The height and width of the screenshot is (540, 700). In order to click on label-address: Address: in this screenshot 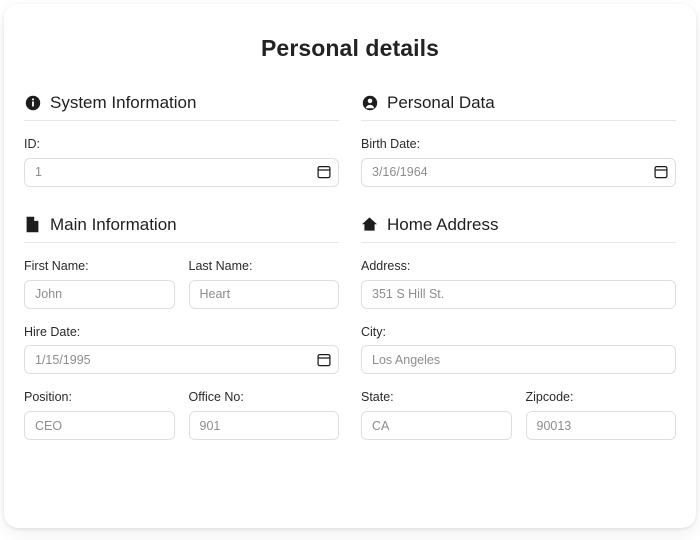, I will do `click(386, 265)`.